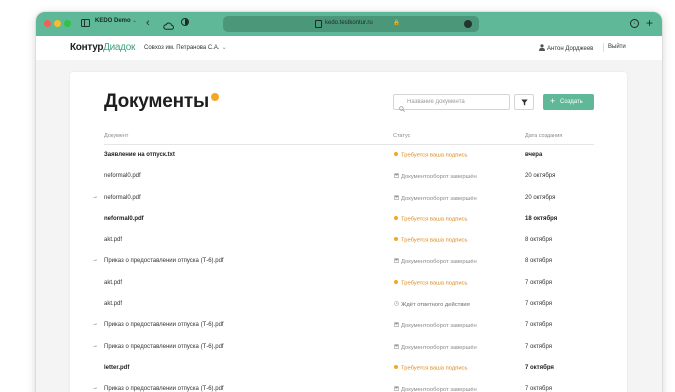 This screenshot has height=392, width=675. What do you see at coordinates (116, 368) in the screenshot?
I see `document-name: letter.pdf` at bounding box center [116, 368].